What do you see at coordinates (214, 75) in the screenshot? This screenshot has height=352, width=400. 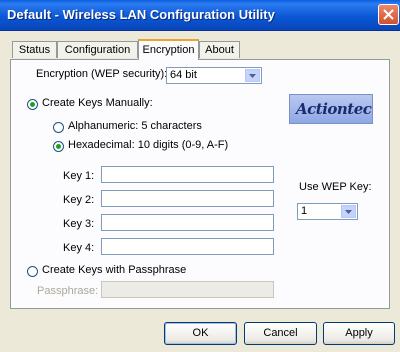 I see `encryption-select: 64 bit` at bounding box center [214, 75].